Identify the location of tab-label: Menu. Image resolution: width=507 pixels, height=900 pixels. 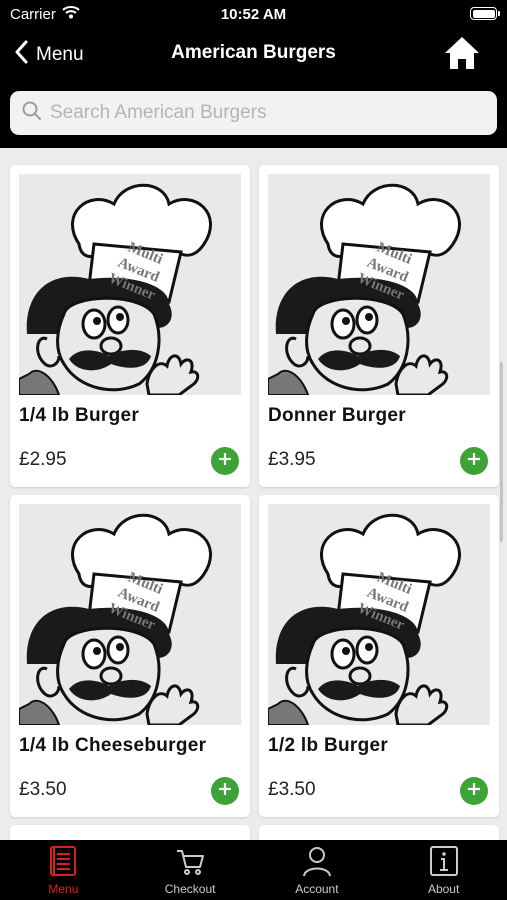
(63, 889).